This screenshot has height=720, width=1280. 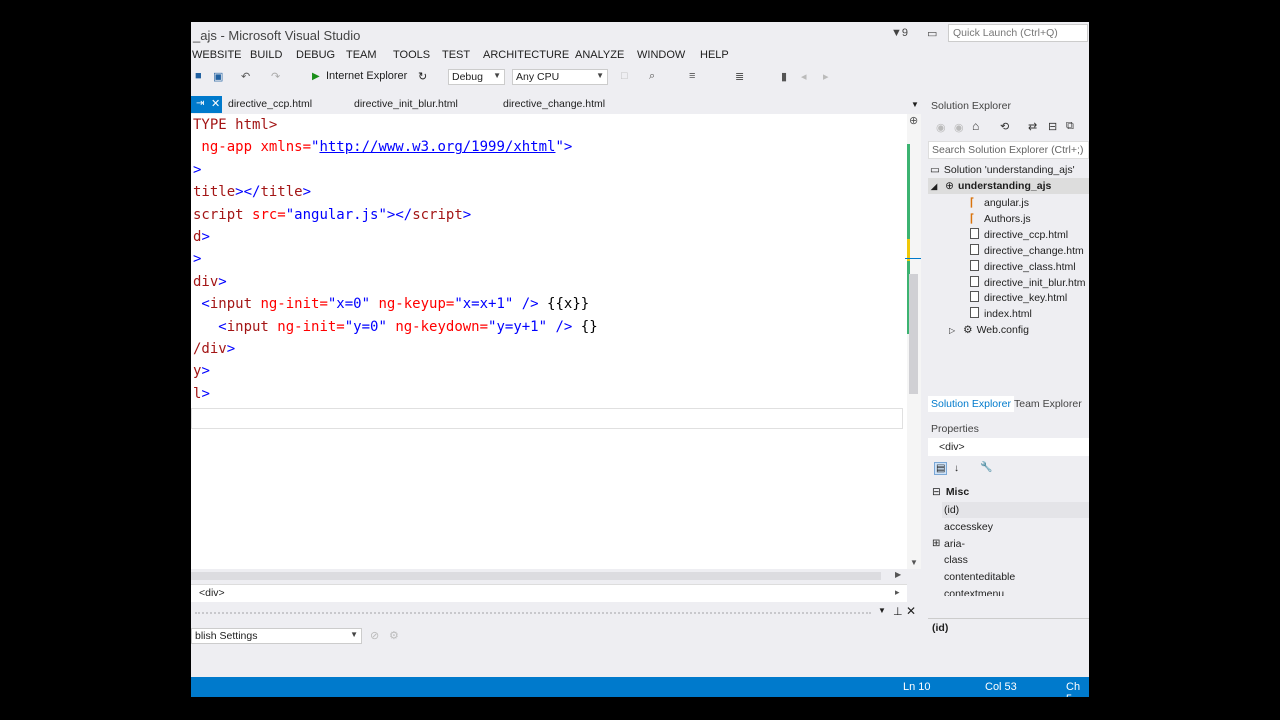 What do you see at coordinates (599, 55) in the screenshot?
I see `menu-analyze: ANALYZE` at bounding box center [599, 55].